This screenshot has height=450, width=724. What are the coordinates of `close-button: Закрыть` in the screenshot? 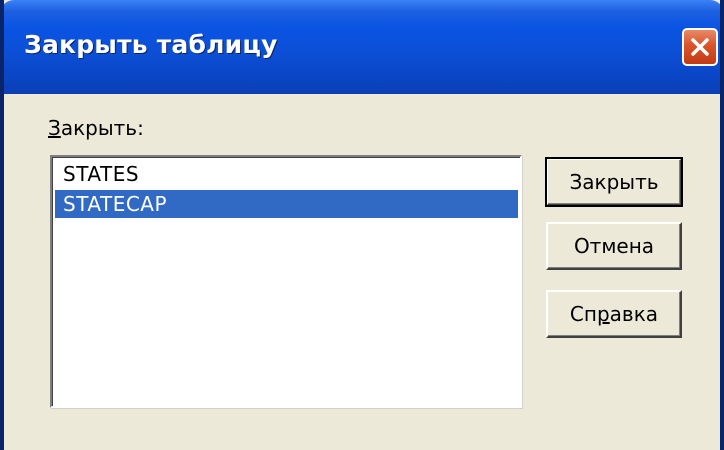 It's located at (614, 182).